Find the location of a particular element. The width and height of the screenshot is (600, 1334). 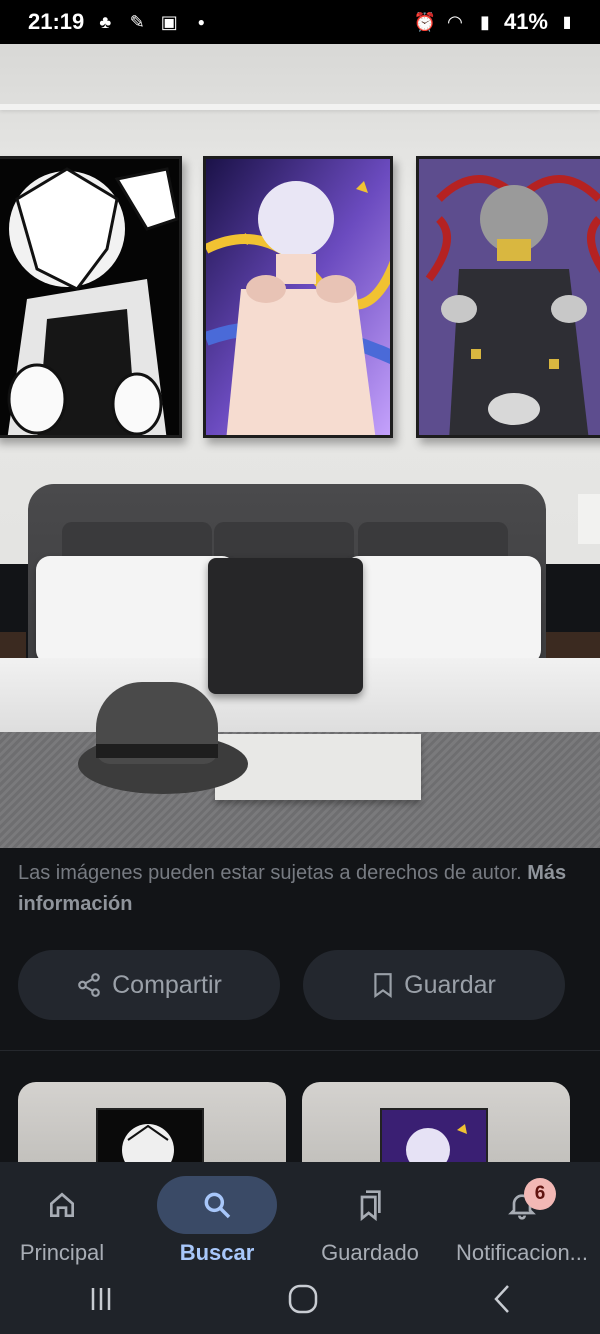

hat-band is located at coordinates (157, 751).